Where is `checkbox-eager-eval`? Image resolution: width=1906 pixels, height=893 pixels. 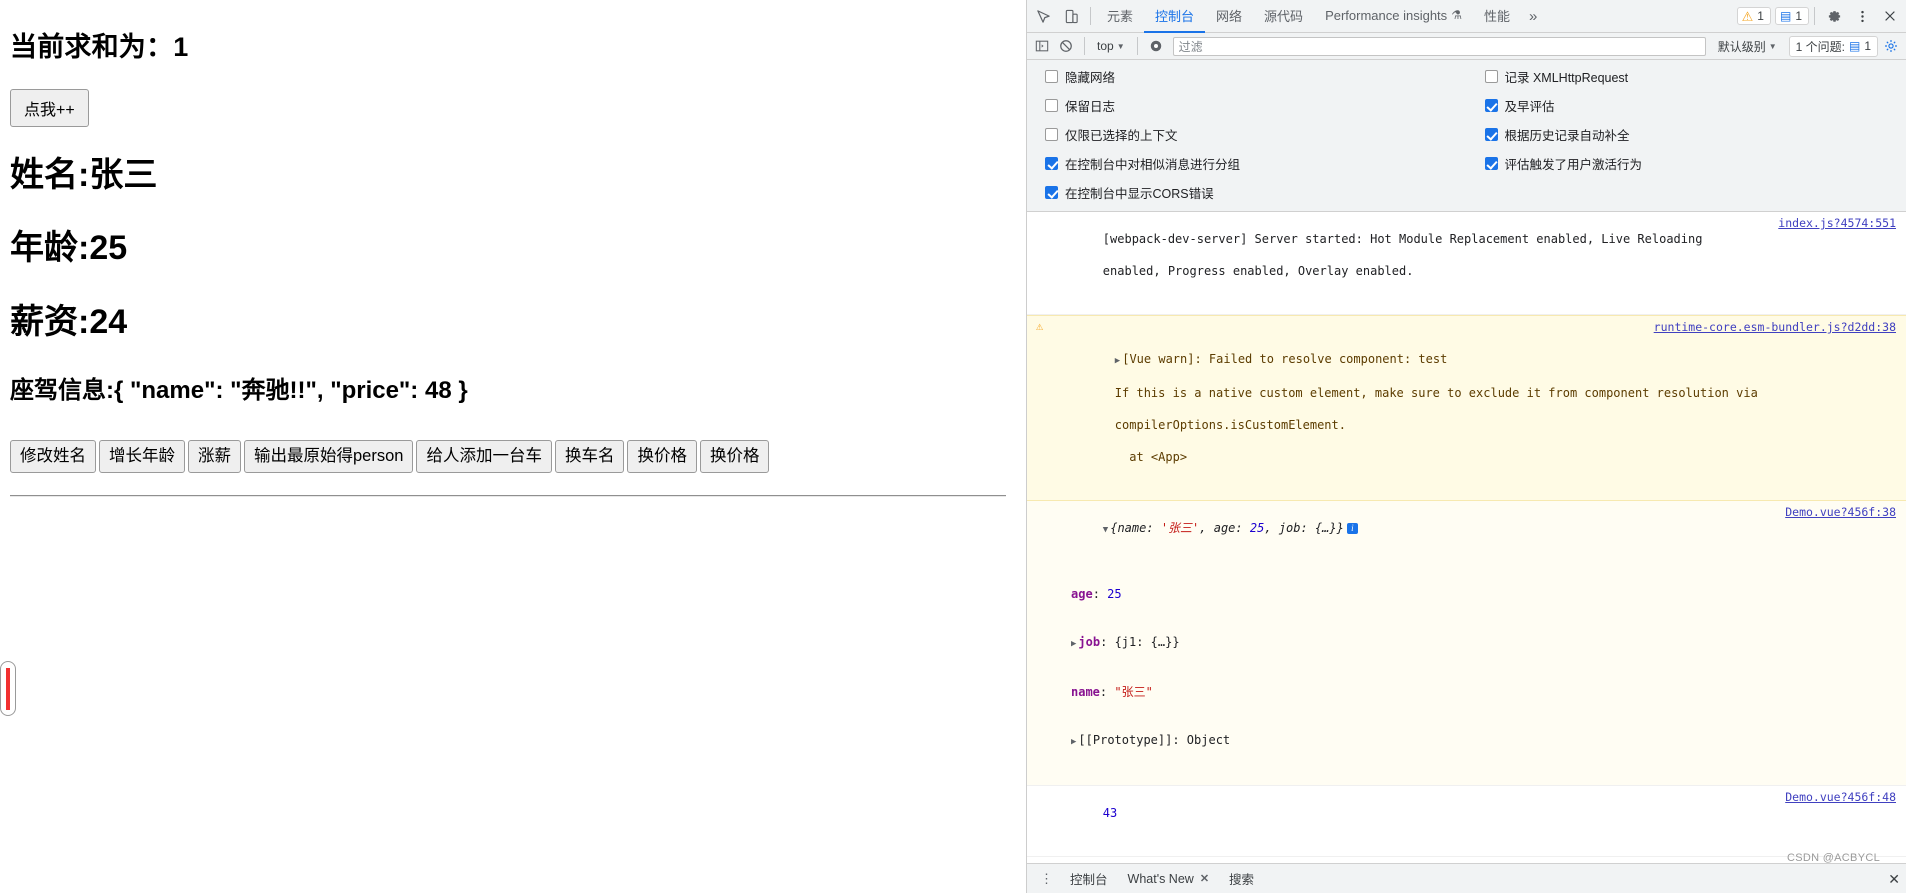 checkbox-eager-eval is located at coordinates (1491, 105).